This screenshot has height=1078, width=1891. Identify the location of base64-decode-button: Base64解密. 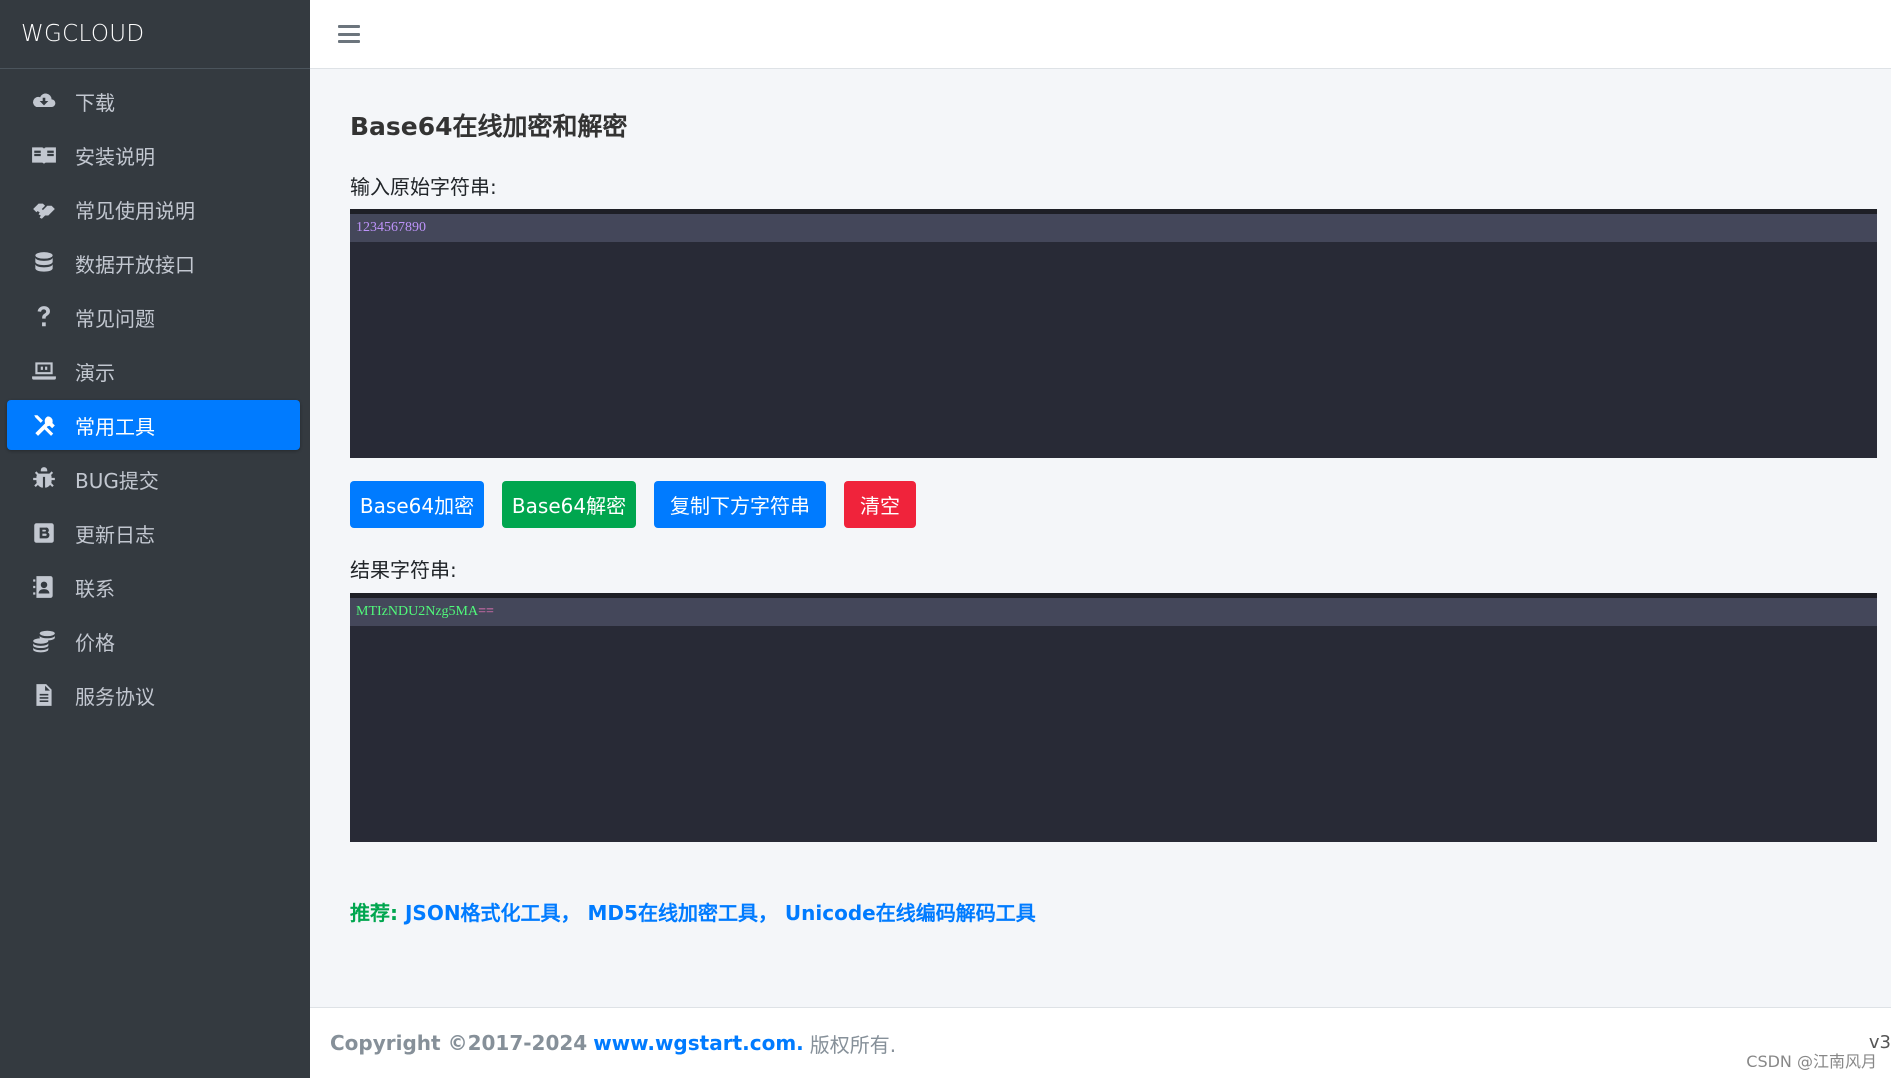
(569, 504).